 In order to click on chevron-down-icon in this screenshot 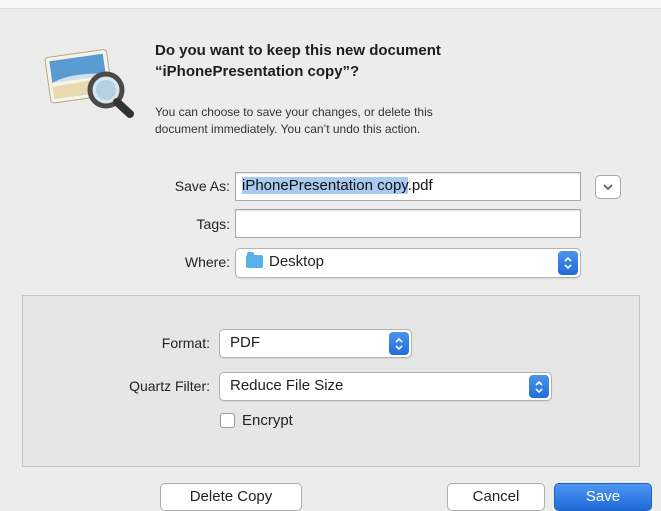, I will do `click(608, 187)`.